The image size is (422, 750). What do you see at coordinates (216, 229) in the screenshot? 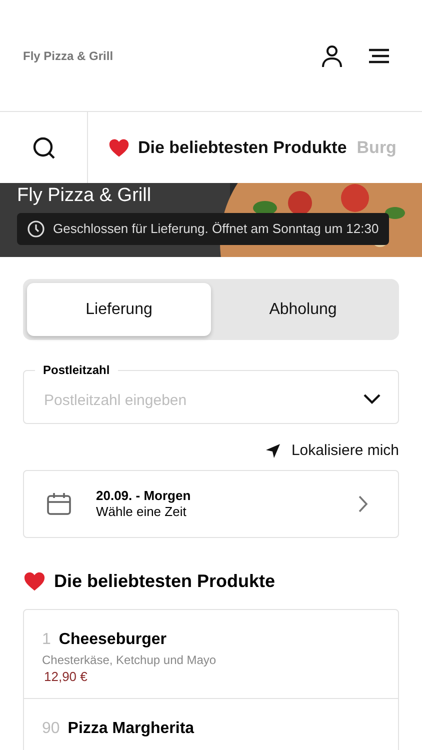
I see `status-text: Geschlossen für Lieferung. Öffnet am Sonntag um 12:30` at bounding box center [216, 229].